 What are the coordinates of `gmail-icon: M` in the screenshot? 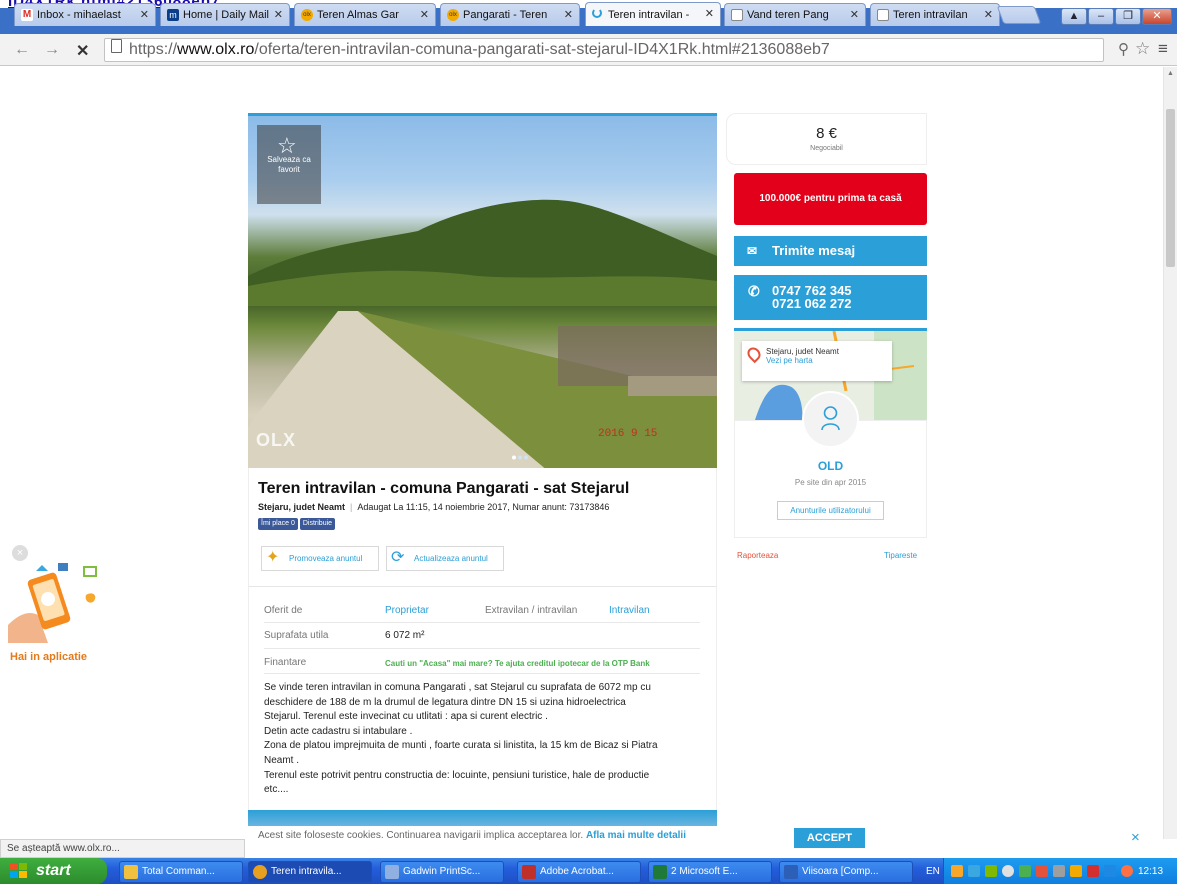 It's located at (27, 15).